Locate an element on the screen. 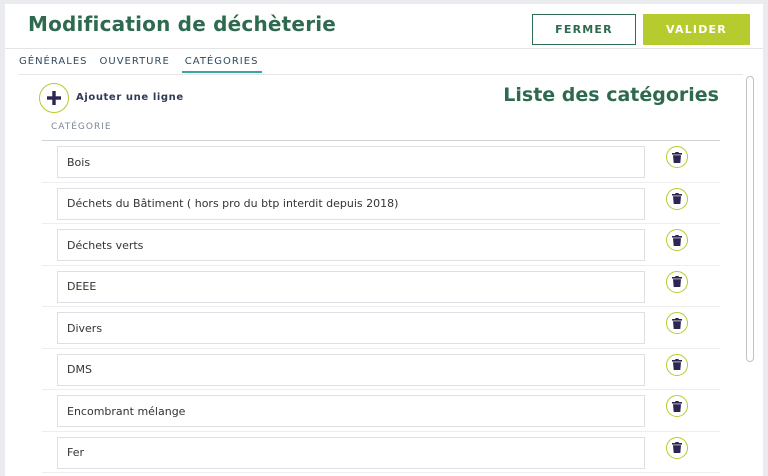 This screenshot has height=476, width=768. tabs-divider is located at coordinates (381, 74).